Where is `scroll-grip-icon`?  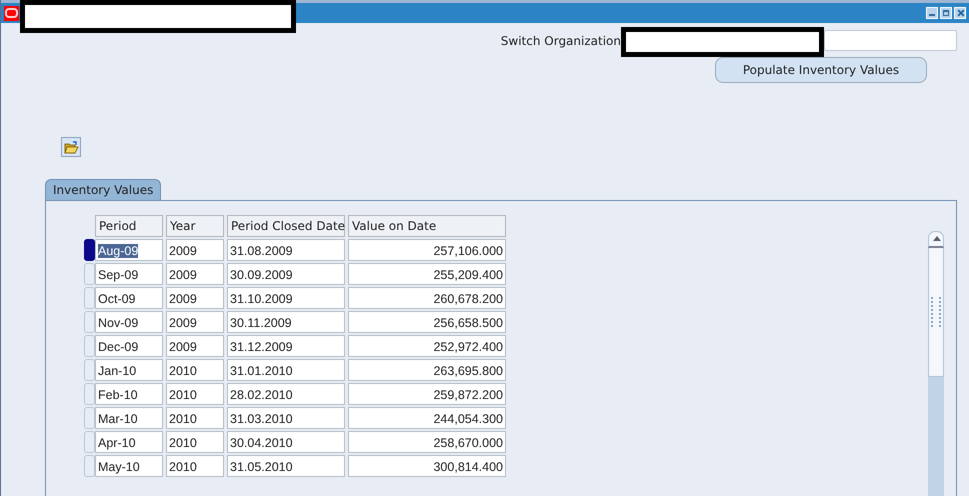 scroll-grip-icon is located at coordinates (936, 312).